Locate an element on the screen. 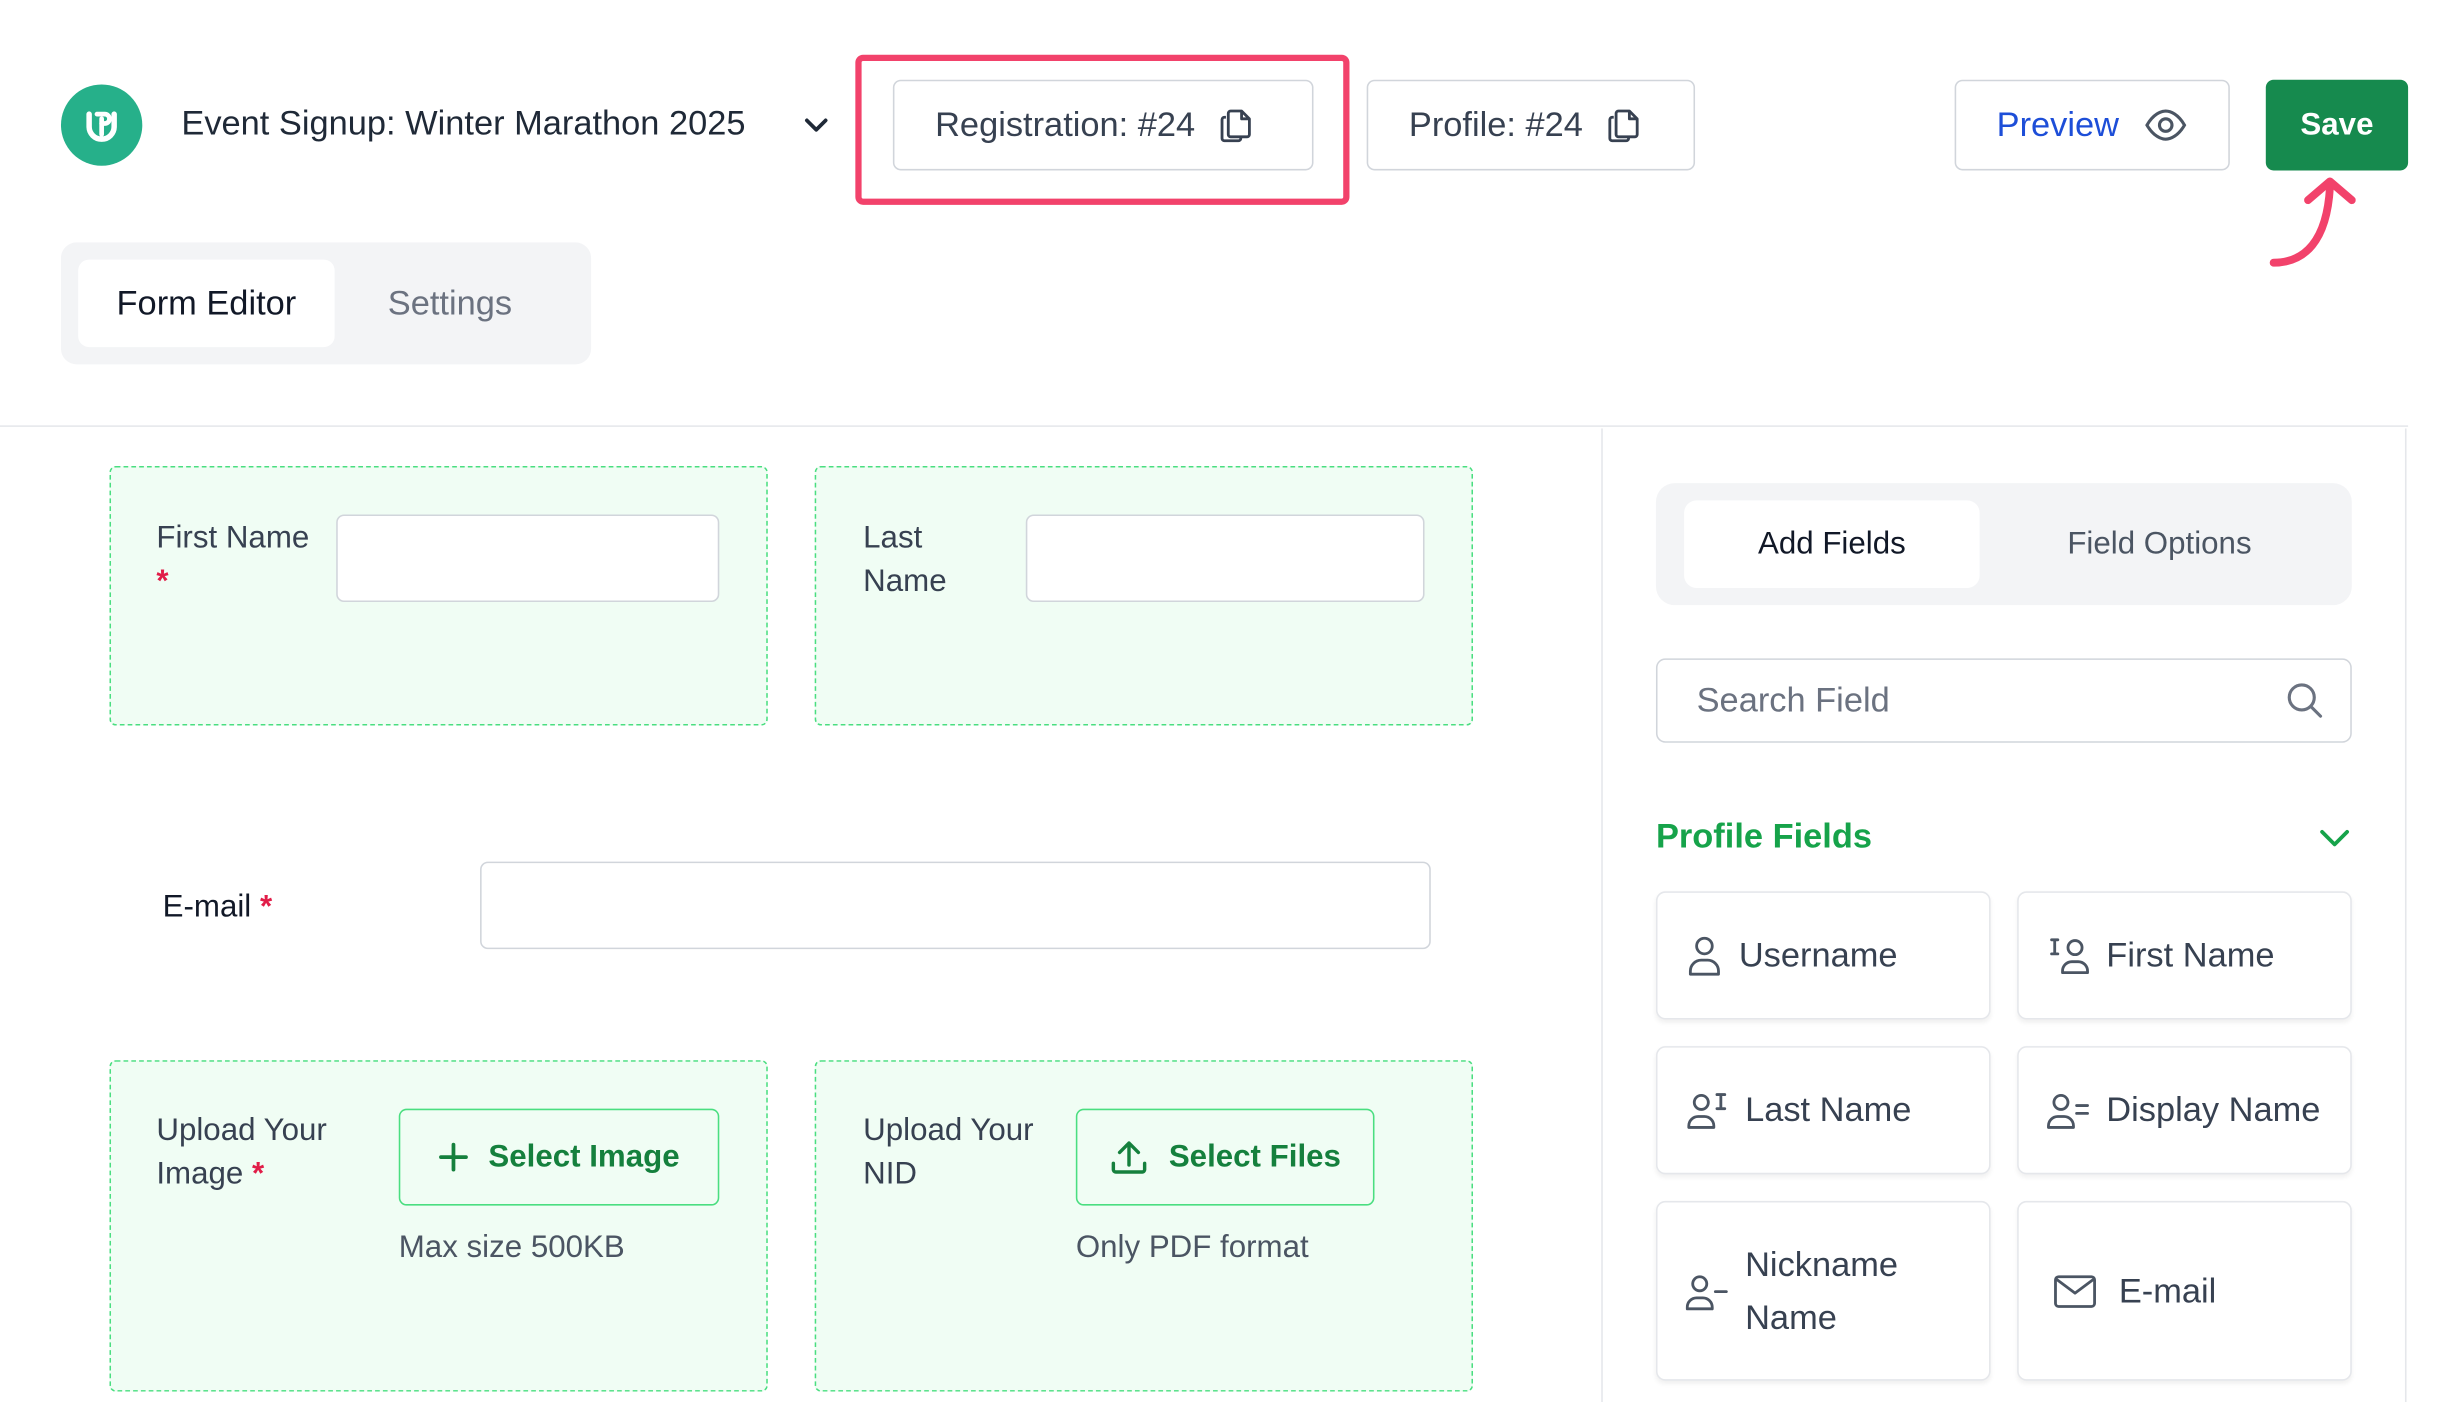 This screenshot has height=1402, width=2444. tab-field-options: Field Options is located at coordinates (2159, 544).